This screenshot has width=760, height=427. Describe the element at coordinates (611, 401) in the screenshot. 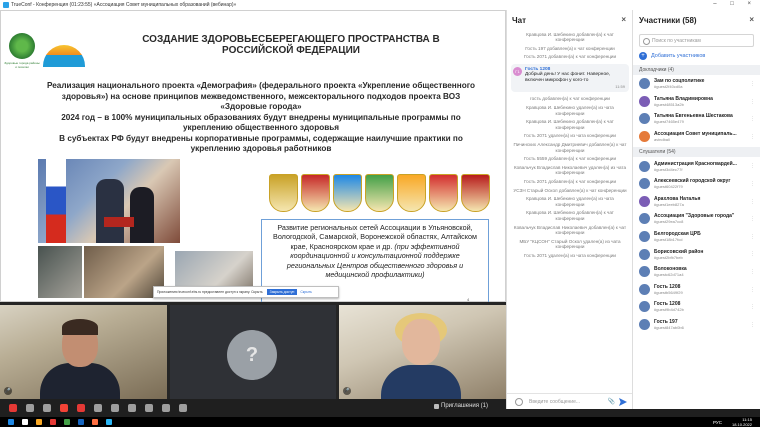

I see `attach-icon: 📎` at that location.